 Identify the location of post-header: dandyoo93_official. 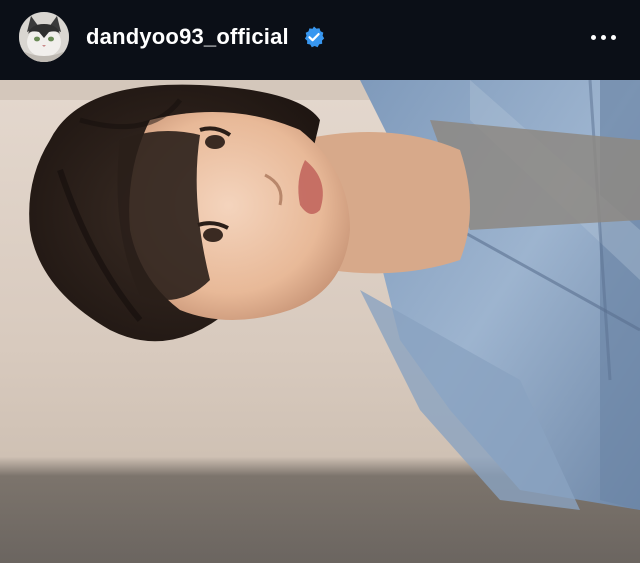
(320, 40).